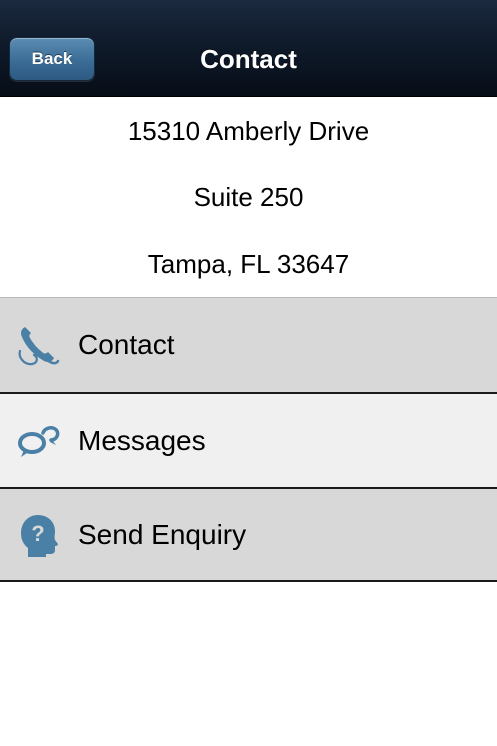 Image resolution: width=497 pixels, height=746 pixels. Describe the element at coordinates (38, 345) in the screenshot. I see `phone-icon` at that location.